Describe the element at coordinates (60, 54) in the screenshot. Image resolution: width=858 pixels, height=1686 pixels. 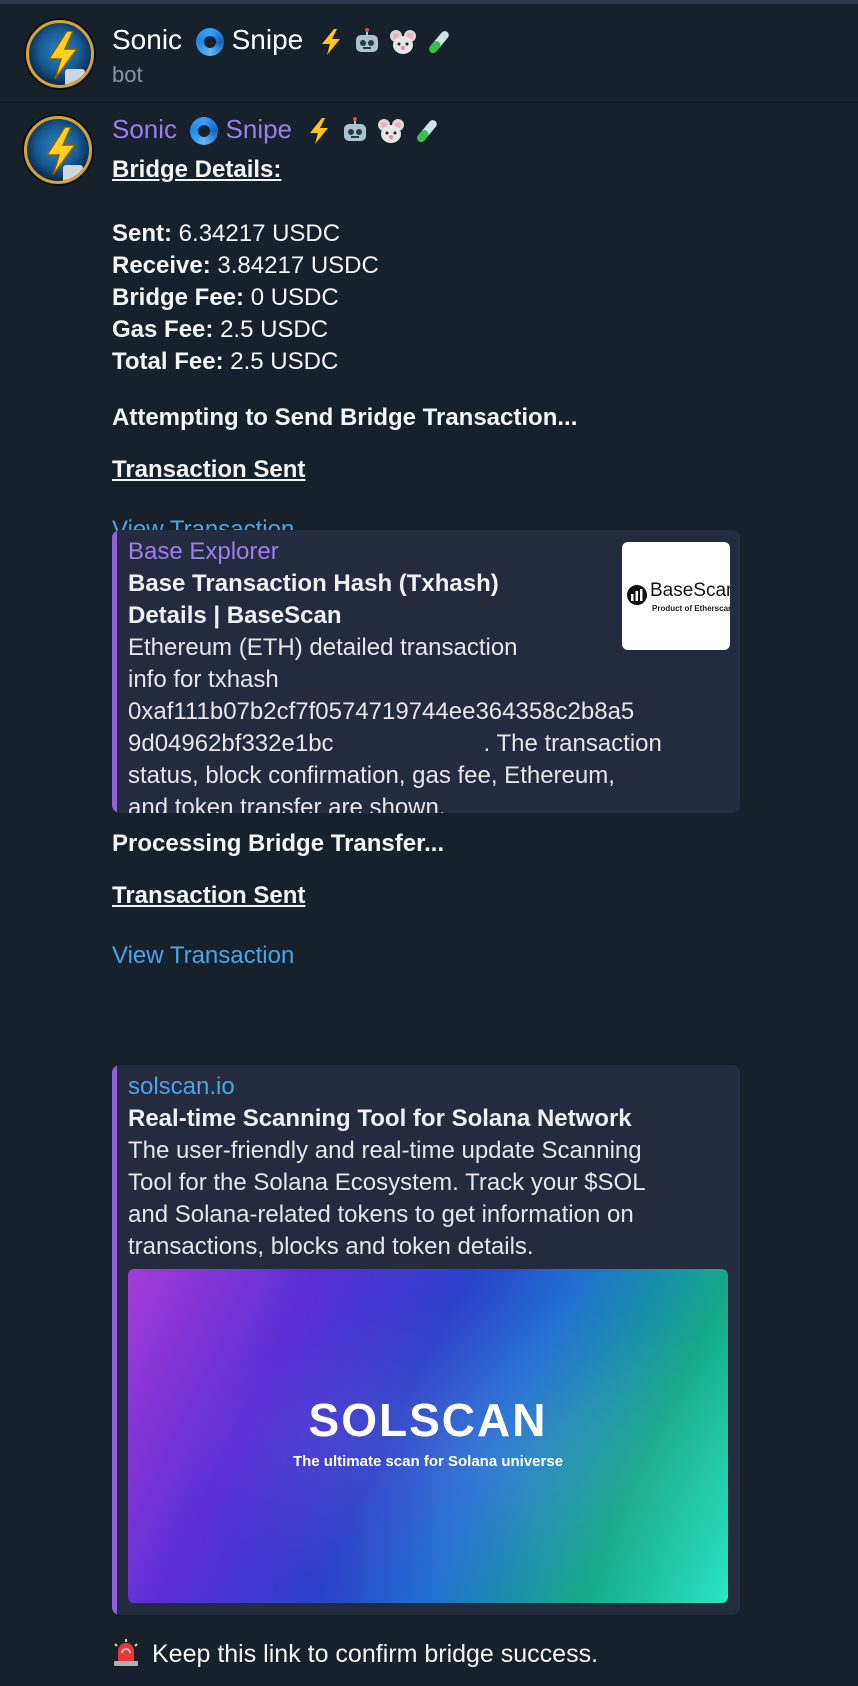
I see `bot-avatar` at that location.